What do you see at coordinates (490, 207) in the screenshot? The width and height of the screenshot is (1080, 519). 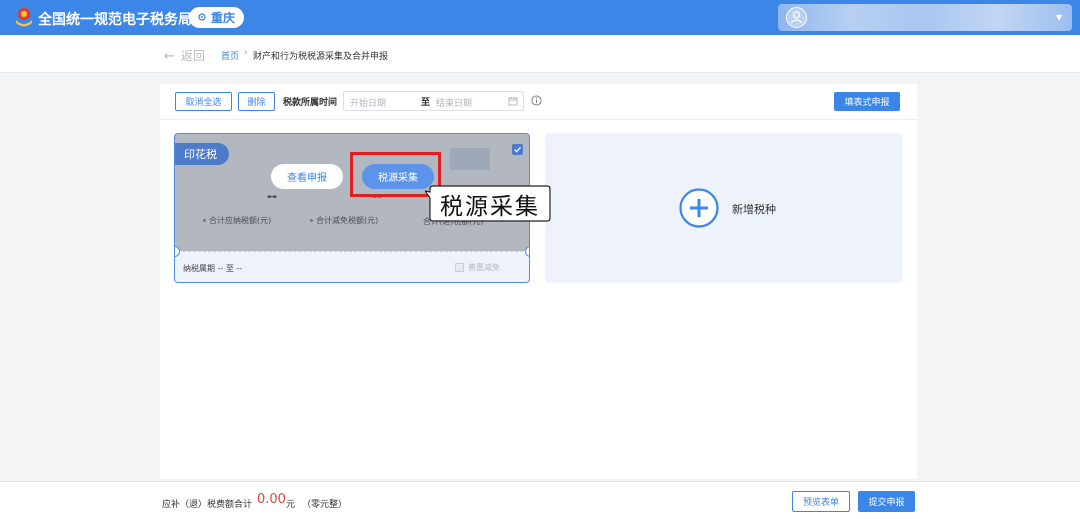 I see `callout-text: 税源采集` at bounding box center [490, 207].